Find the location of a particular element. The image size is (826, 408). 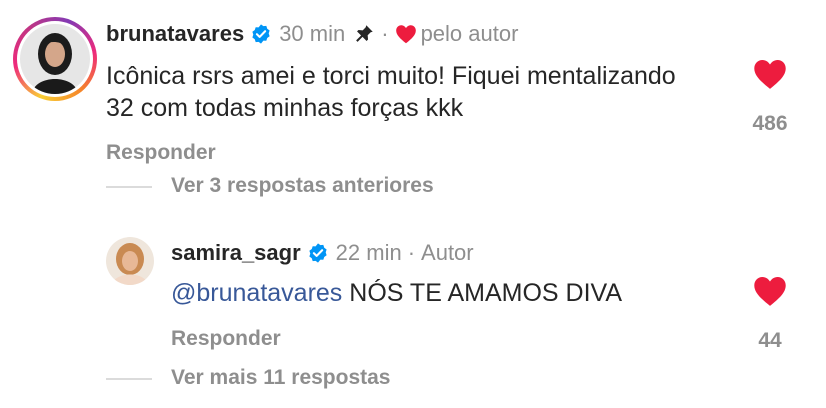

pin-icon is located at coordinates (364, 33).